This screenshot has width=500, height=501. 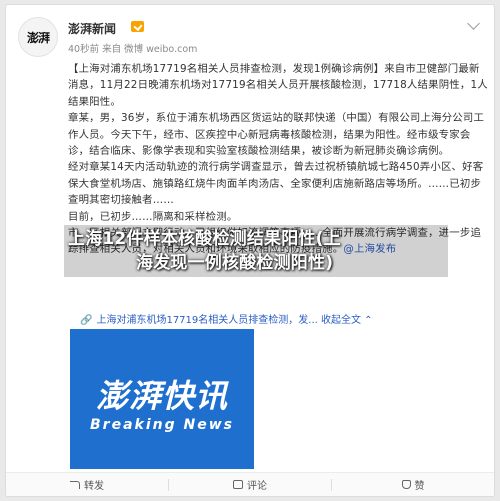 I want to click on collapse-button: 收起全文, so click(x=341, y=320).